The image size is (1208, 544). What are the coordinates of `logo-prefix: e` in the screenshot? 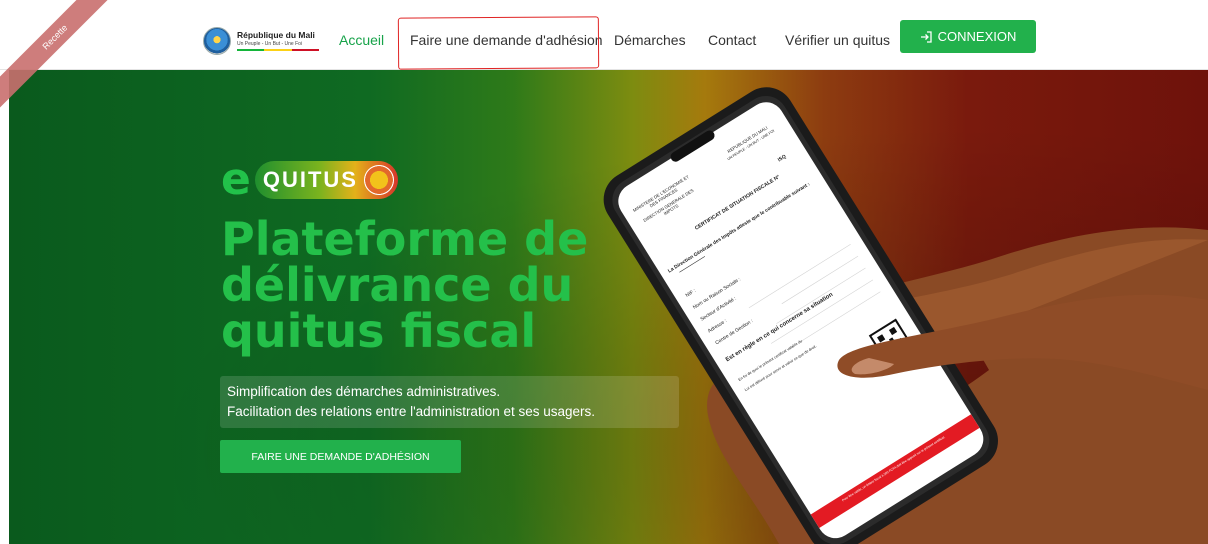 It's located at (236, 179).